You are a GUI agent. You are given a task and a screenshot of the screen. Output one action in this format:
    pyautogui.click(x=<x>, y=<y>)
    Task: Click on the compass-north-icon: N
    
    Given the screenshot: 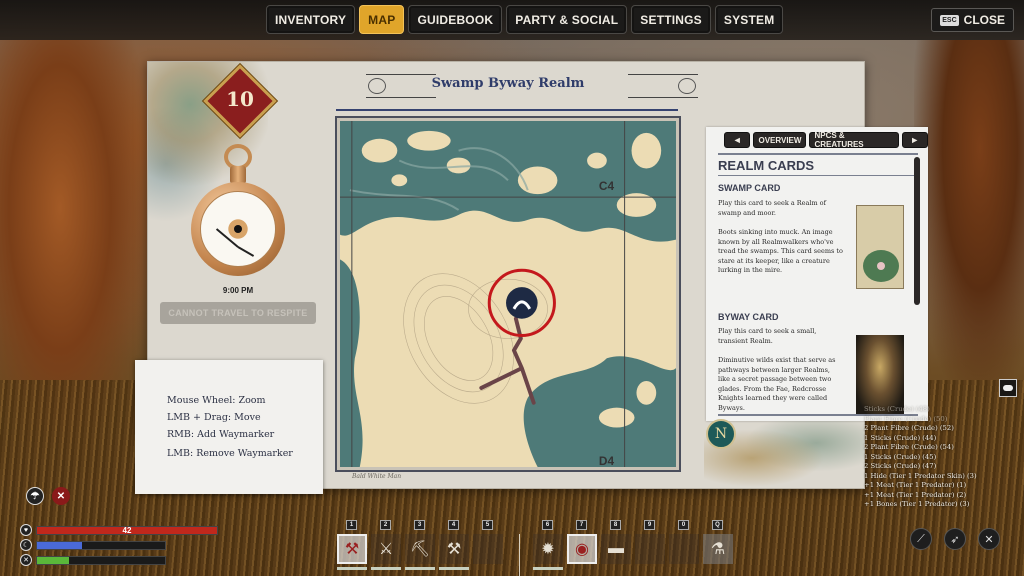 What is the action you would take?
    pyautogui.click(x=721, y=434)
    